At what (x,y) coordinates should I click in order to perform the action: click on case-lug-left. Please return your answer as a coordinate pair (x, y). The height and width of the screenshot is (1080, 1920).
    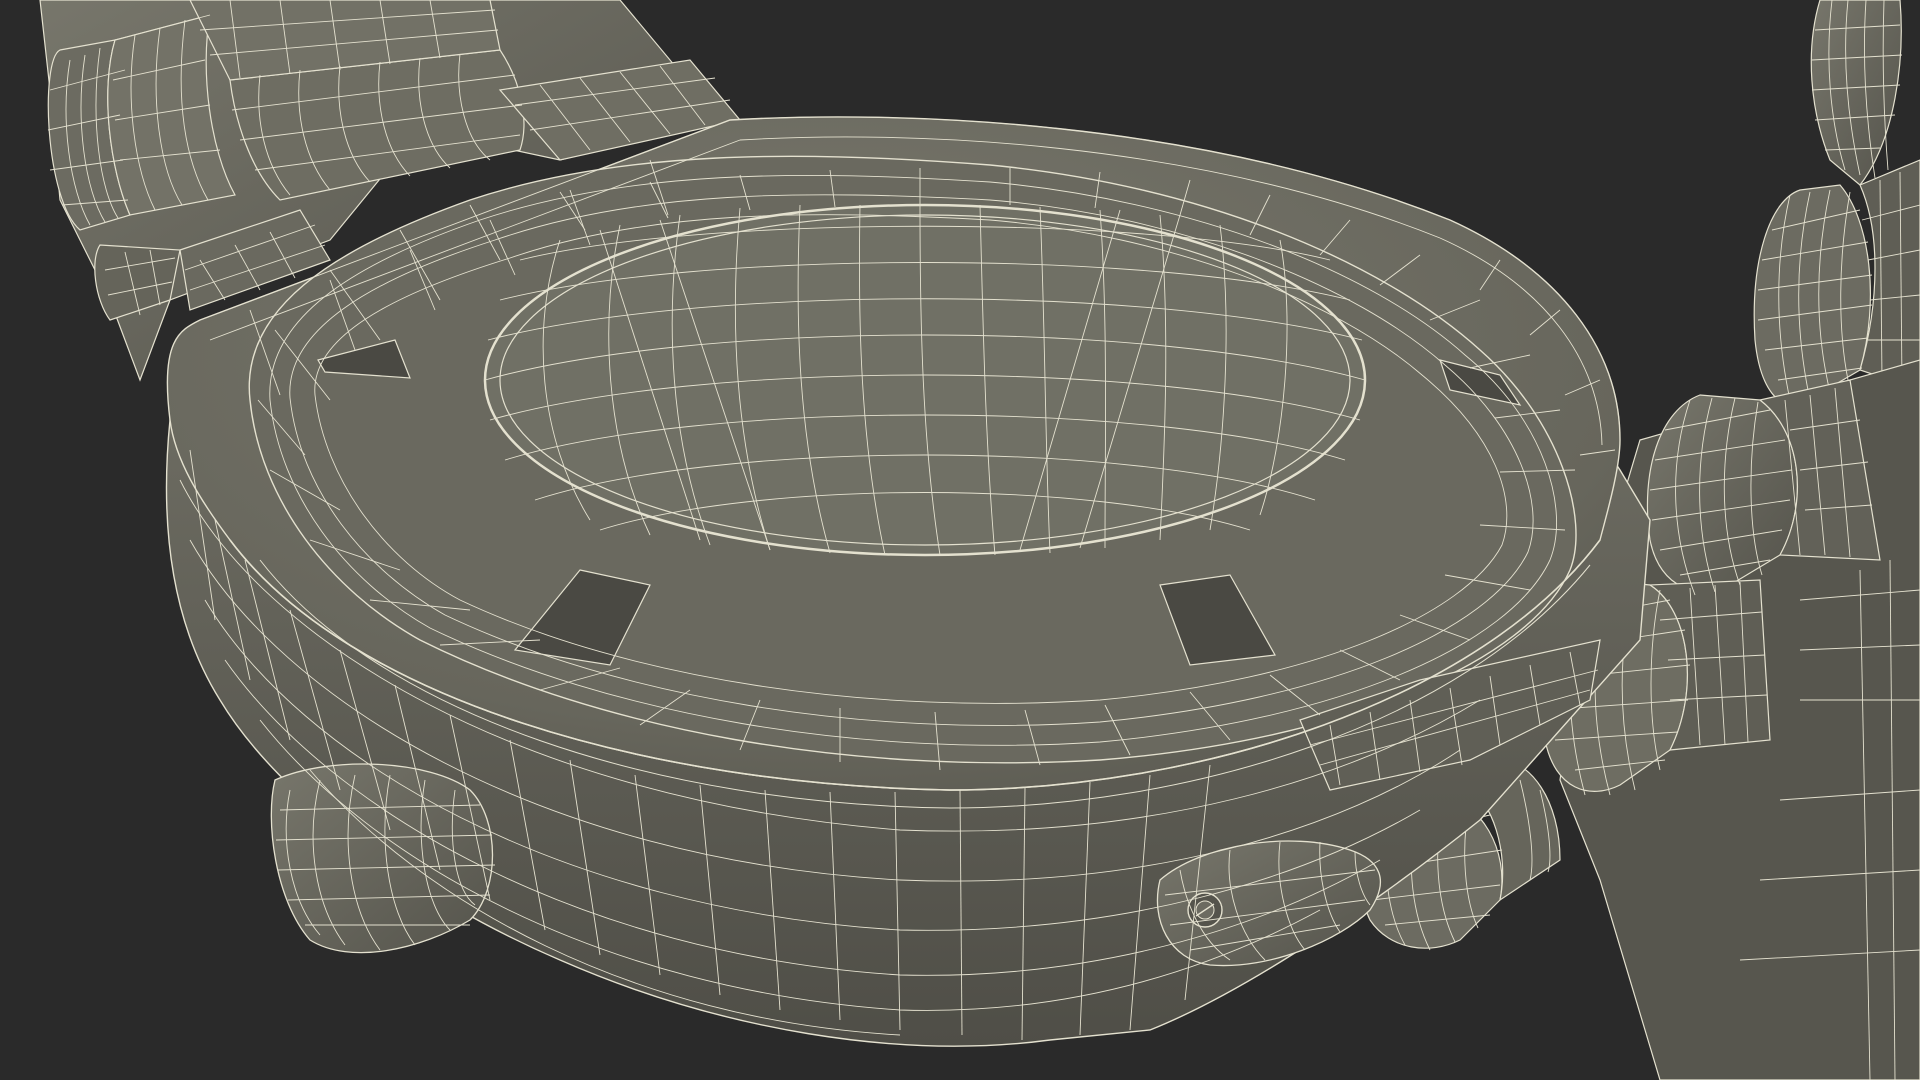
    Looking at the image, I should click on (382, 858).